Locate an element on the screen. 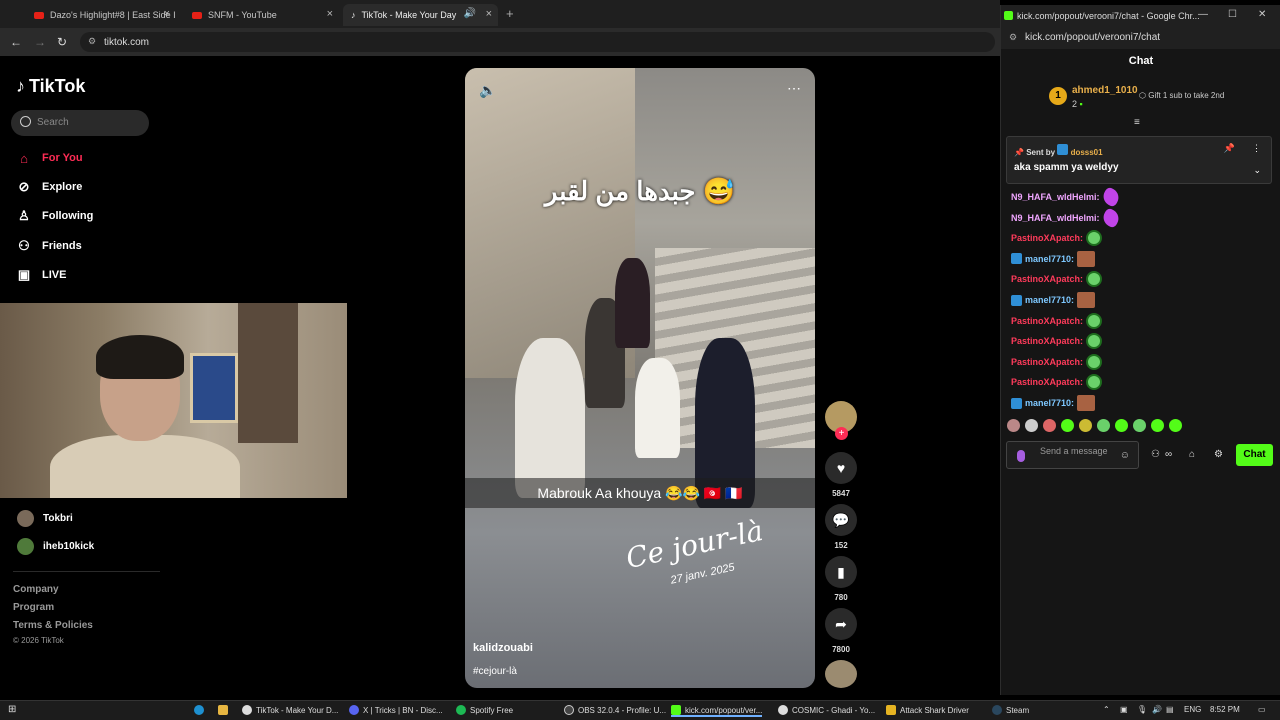  video-author: kalidzouabi is located at coordinates (503, 648).